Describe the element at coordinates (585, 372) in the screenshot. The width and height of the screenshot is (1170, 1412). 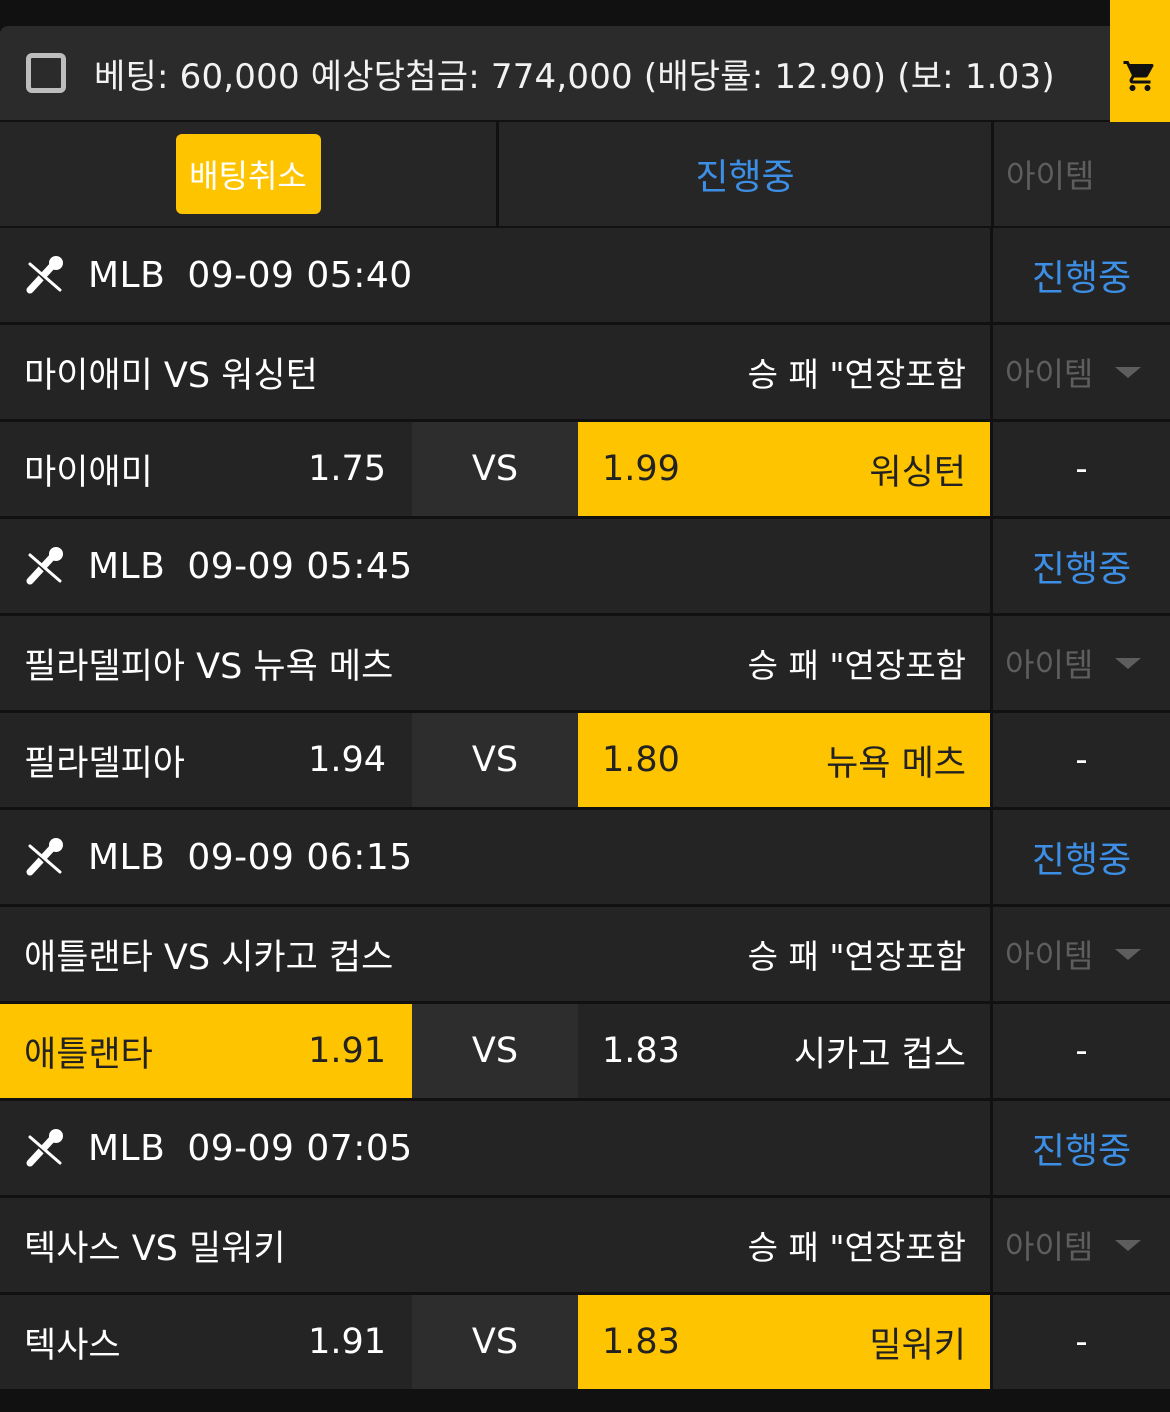
I see `game-title-row: 마이애미 VS 워싱턴 승 패 "연장포함 아이템` at that location.